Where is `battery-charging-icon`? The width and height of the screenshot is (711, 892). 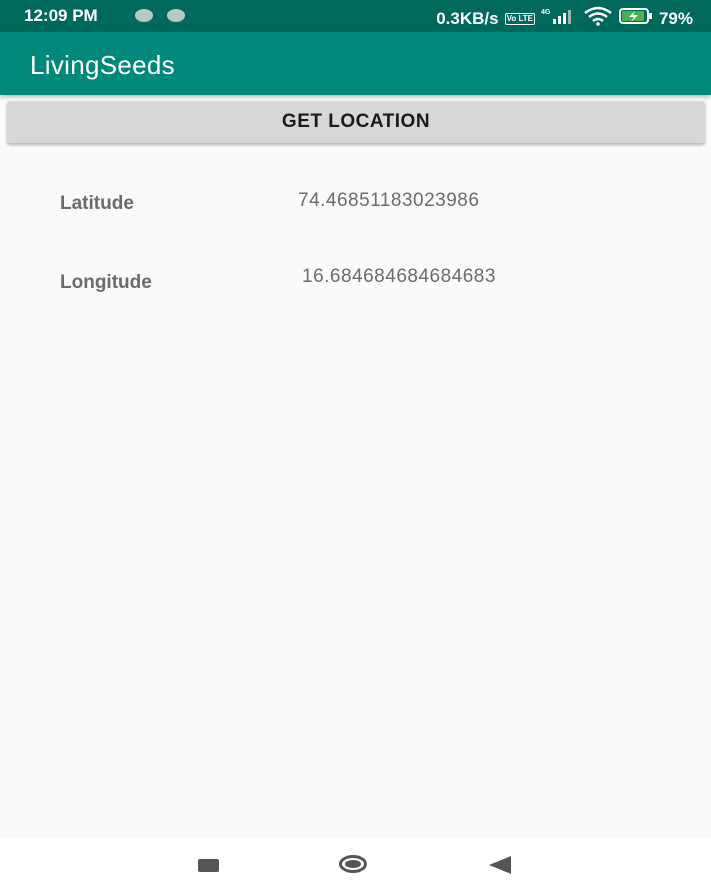
battery-charging-icon is located at coordinates (635, 18).